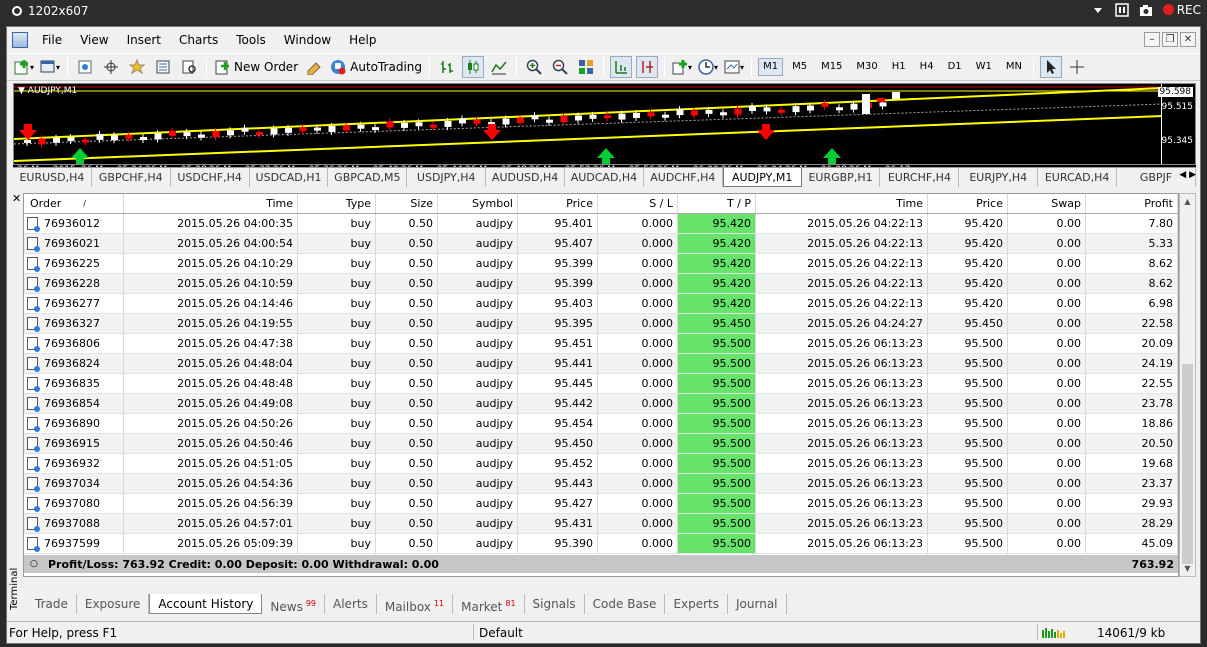 The width and height of the screenshot is (1207, 647). Describe the element at coordinates (1187, 201) in the screenshot. I see `scroll-up-icon: ▲` at that location.